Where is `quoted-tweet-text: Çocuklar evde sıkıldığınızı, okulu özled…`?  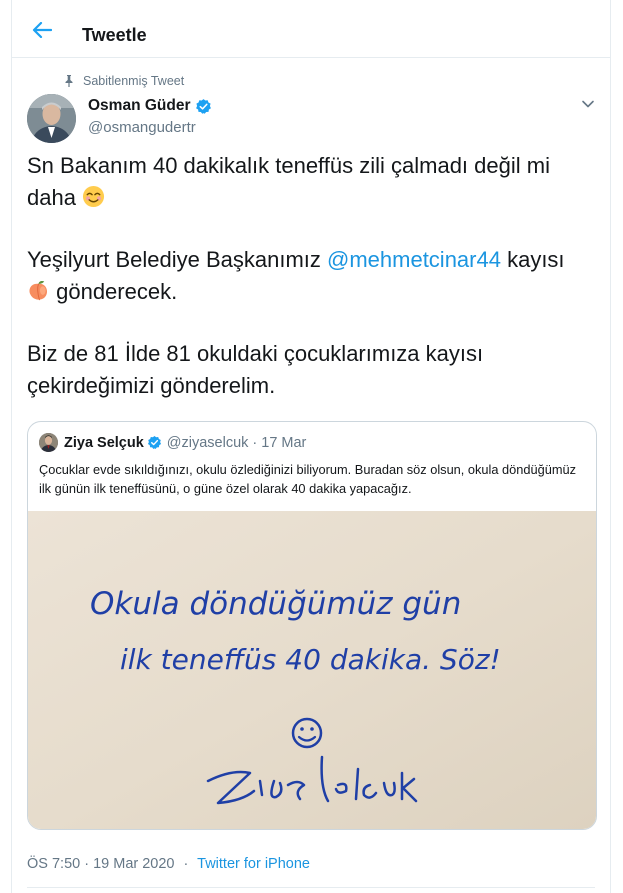 quoted-tweet-text: Çocuklar evde sıkıldığınızı, okulu özled… is located at coordinates (308, 479).